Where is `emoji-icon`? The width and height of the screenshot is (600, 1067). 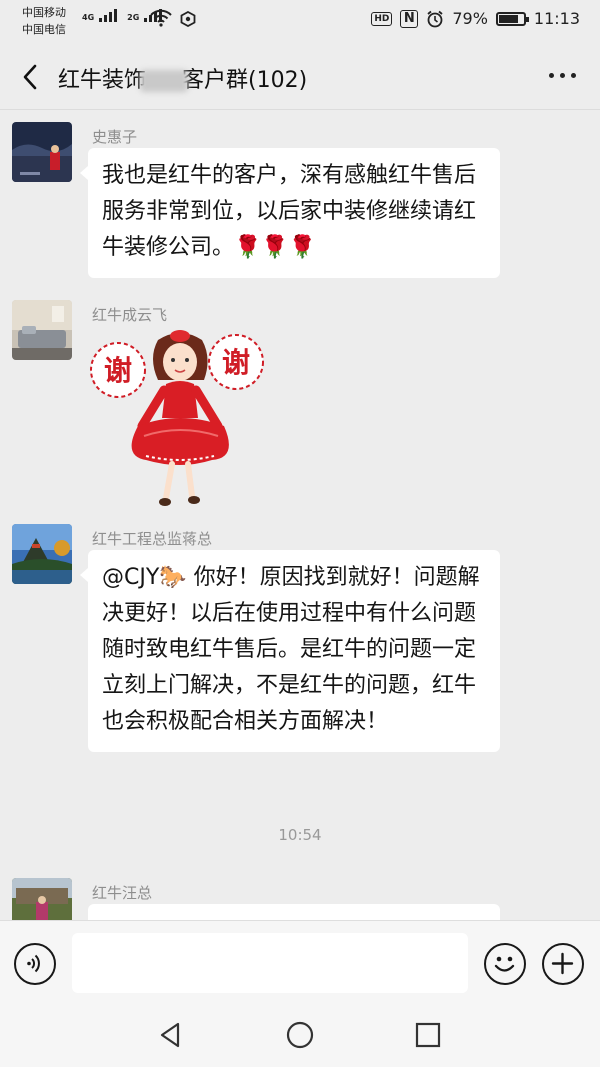
emoji-icon is located at coordinates (505, 964).